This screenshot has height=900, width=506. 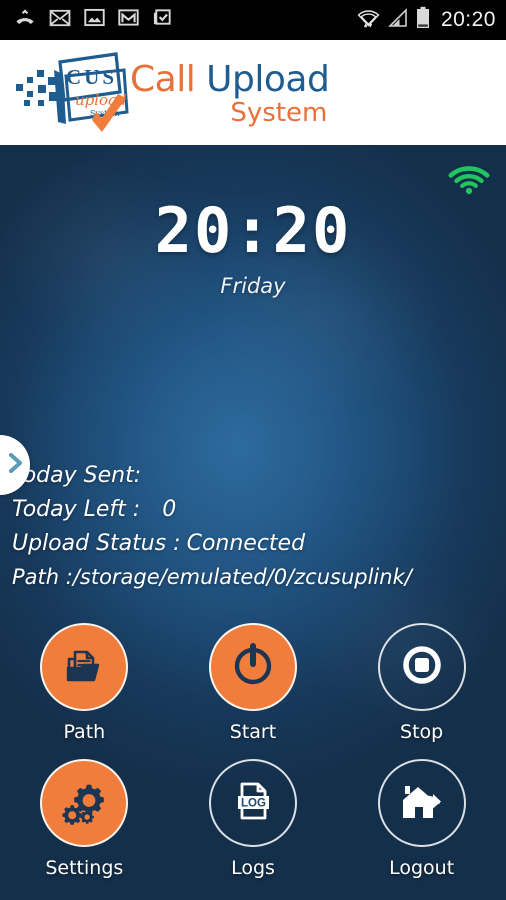 I want to click on gears-icon, so click(x=84, y=803).